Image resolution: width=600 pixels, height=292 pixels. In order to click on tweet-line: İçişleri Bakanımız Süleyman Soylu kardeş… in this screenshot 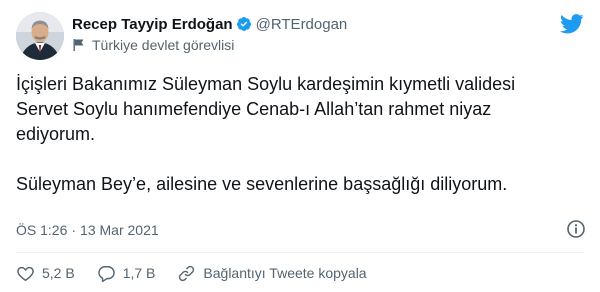, I will do `click(266, 84)`.